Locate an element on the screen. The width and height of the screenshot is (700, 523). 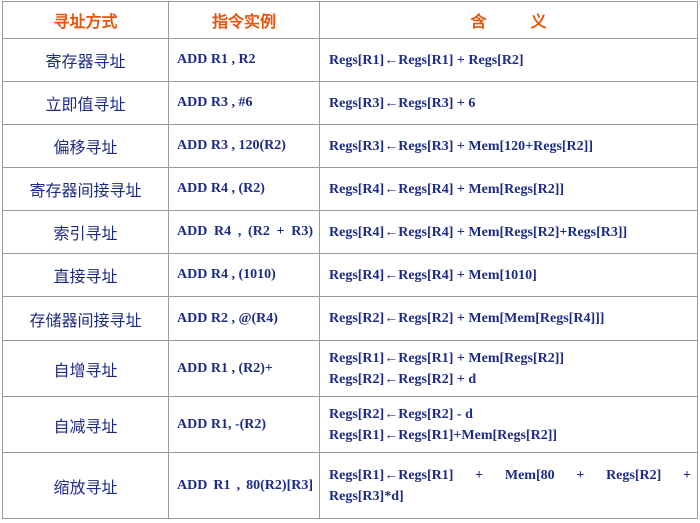
mode-cell: 偏移寻址 is located at coordinates (85, 146).